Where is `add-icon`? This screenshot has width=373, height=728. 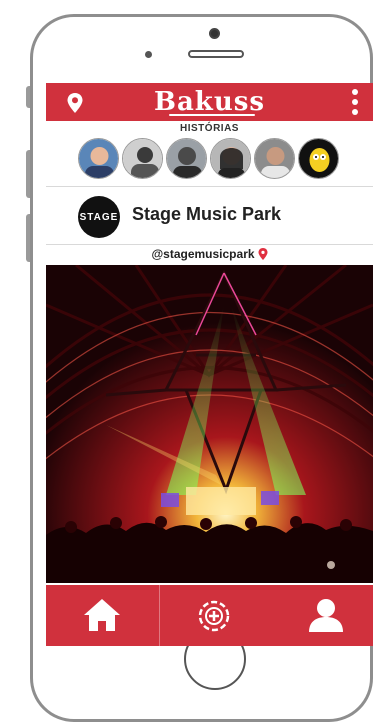 add-icon is located at coordinates (214, 616).